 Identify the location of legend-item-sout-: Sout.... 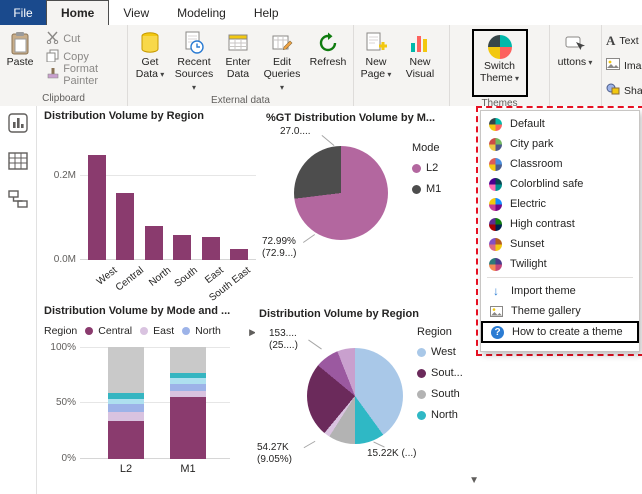
(440, 373).